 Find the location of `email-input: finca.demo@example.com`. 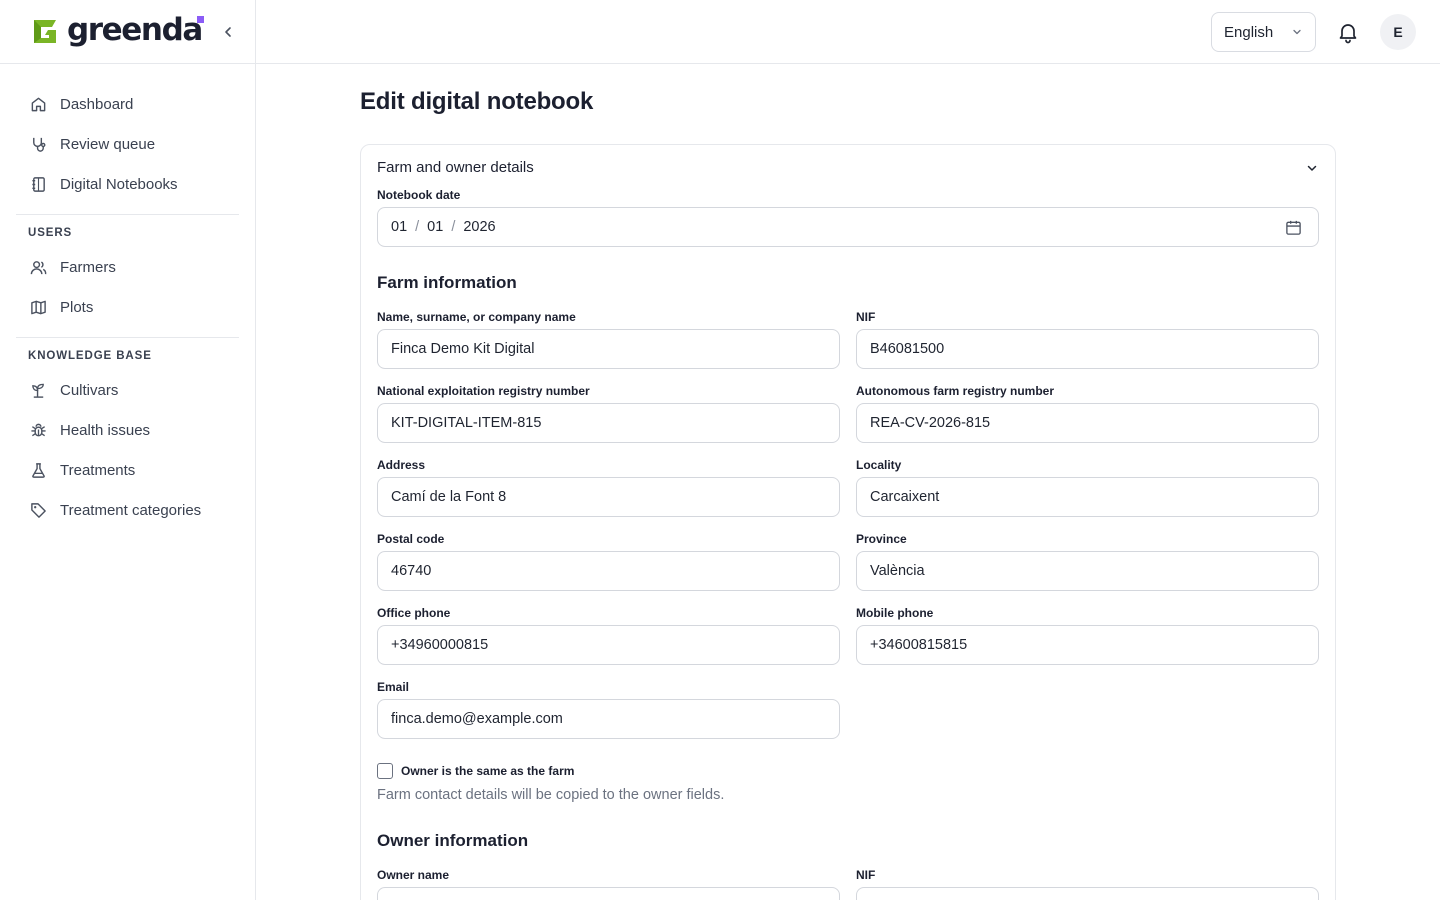

email-input: finca.demo@example.com is located at coordinates (608, 719).